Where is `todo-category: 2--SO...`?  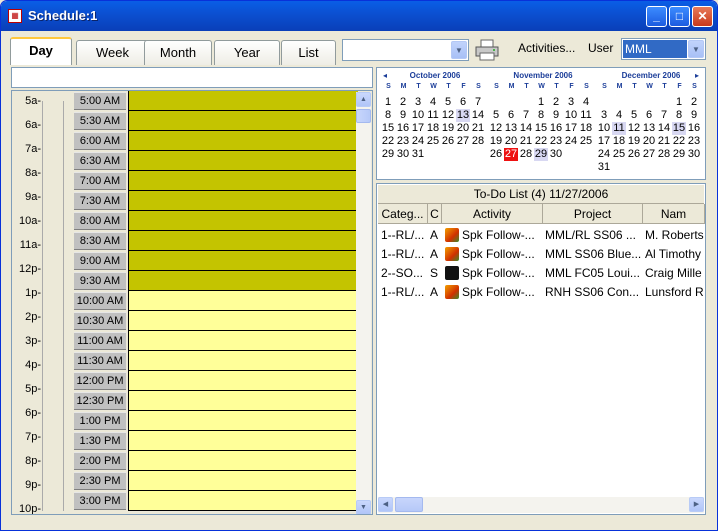
todo-category: 2--SO... is located at coordinates (404, 273).